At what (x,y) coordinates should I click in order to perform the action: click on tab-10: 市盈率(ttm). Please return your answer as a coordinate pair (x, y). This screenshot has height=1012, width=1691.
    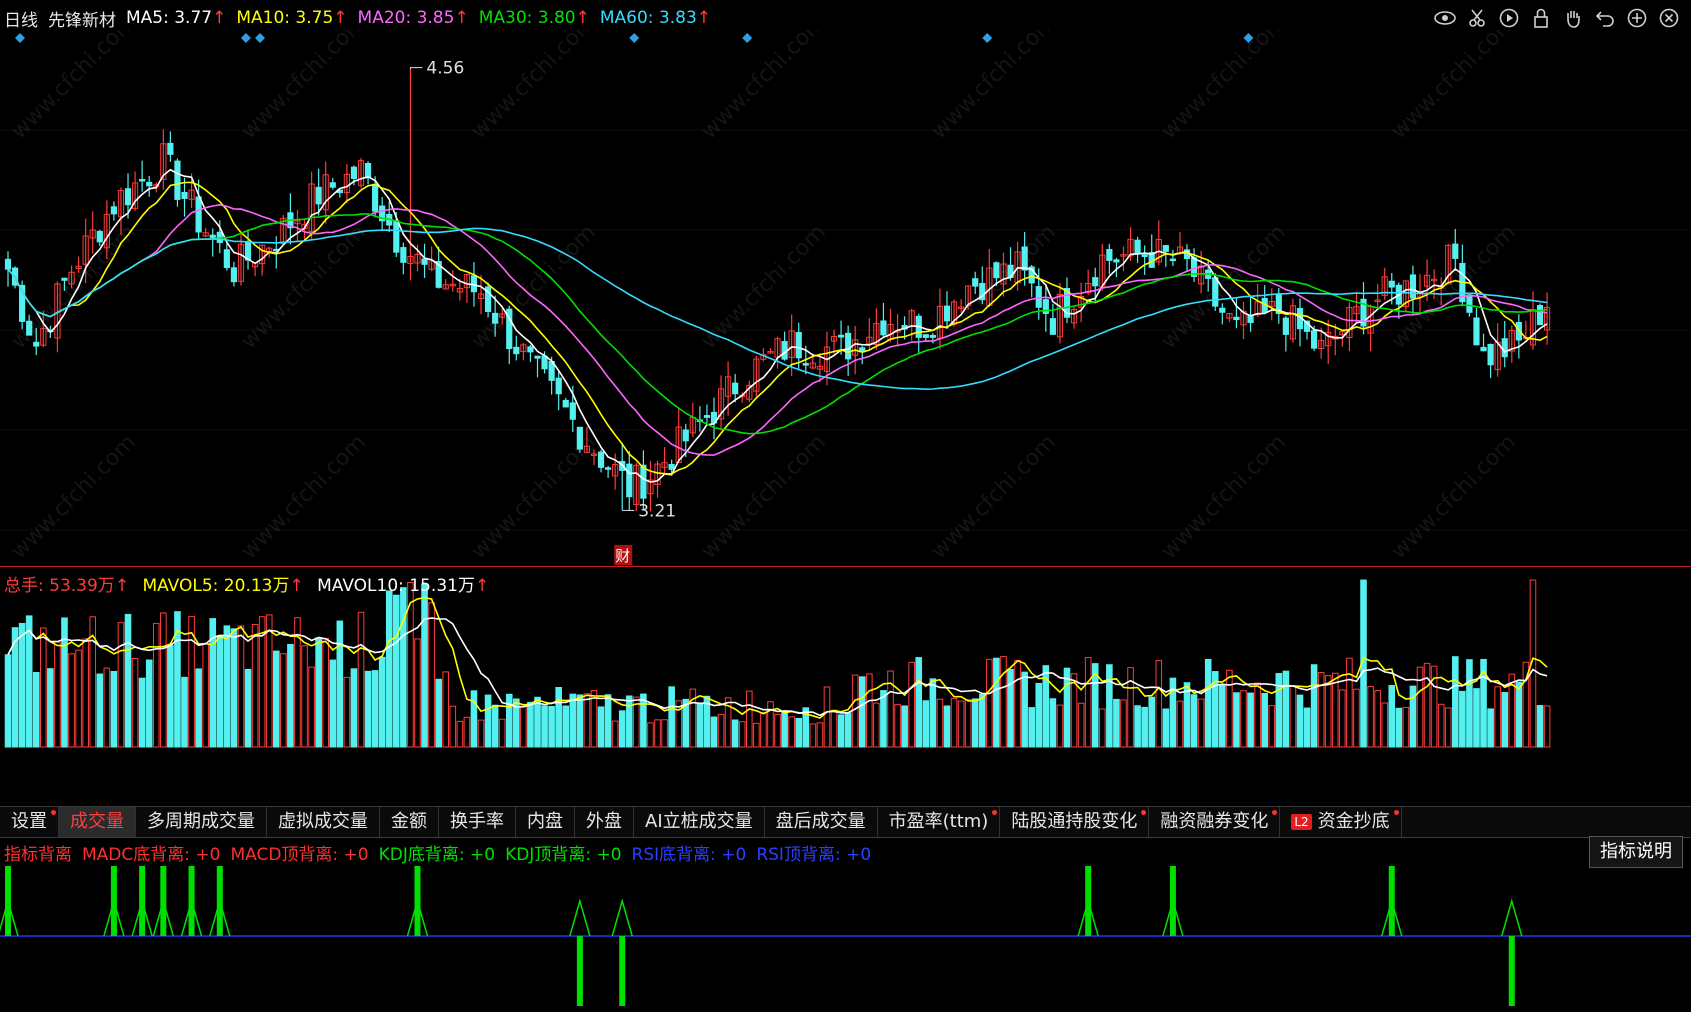
    Looking at the image, I should click on (939, 822).